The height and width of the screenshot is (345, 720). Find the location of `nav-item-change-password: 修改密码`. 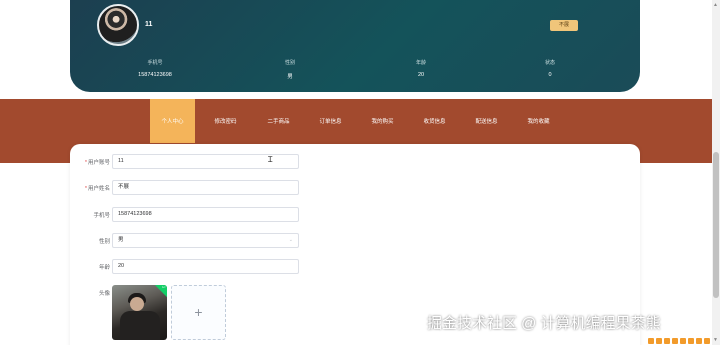

nav-item-change-password: 修改密码 is located at coordinates (225, 121).